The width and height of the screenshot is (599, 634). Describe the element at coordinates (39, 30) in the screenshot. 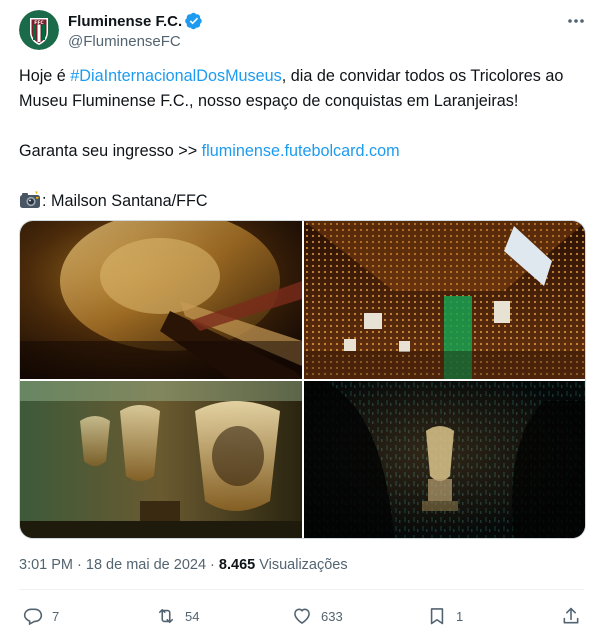

I see `fluminense-crest-icon: FFC` at that location.